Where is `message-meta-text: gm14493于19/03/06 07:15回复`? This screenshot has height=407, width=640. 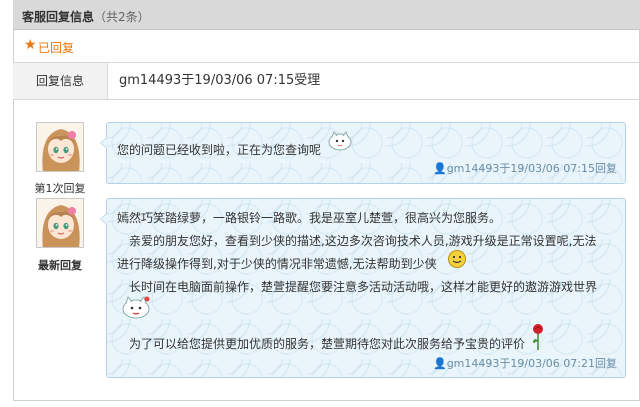 message-meta-text: gm14493于19/03/06 07:15回复 is located at coordinates (531, 168).